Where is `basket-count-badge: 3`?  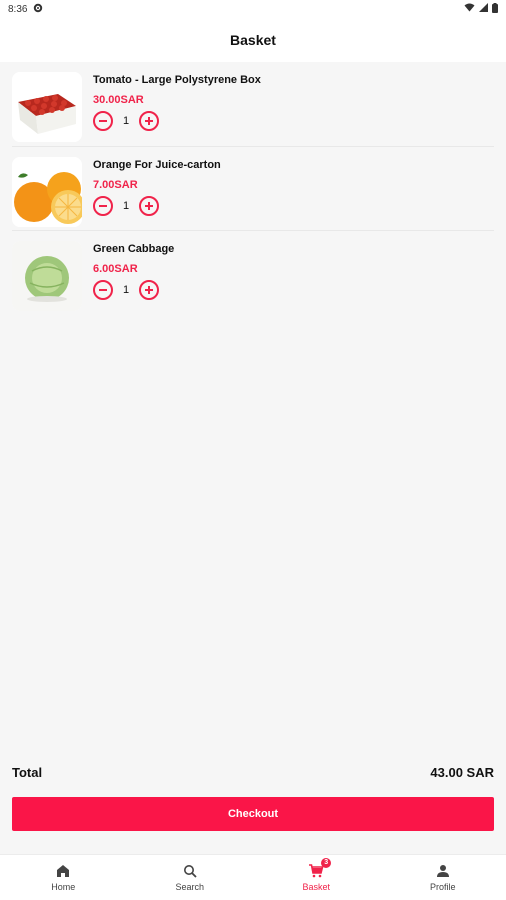 basket-count-badge: 3 is located at coordinates (326, 863).